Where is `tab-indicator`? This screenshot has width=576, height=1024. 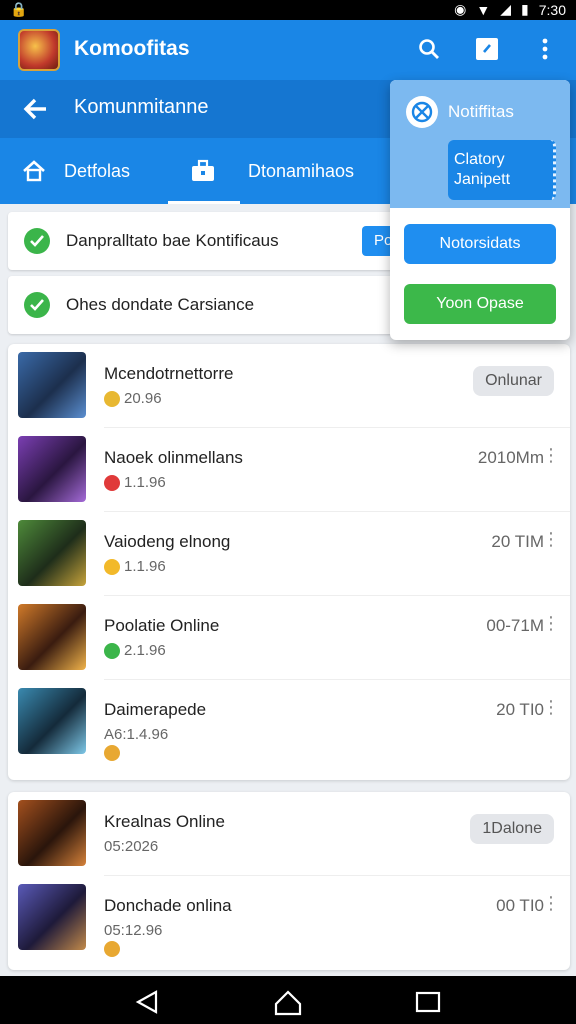 tab-indicator is located at coordinates (204, 202).